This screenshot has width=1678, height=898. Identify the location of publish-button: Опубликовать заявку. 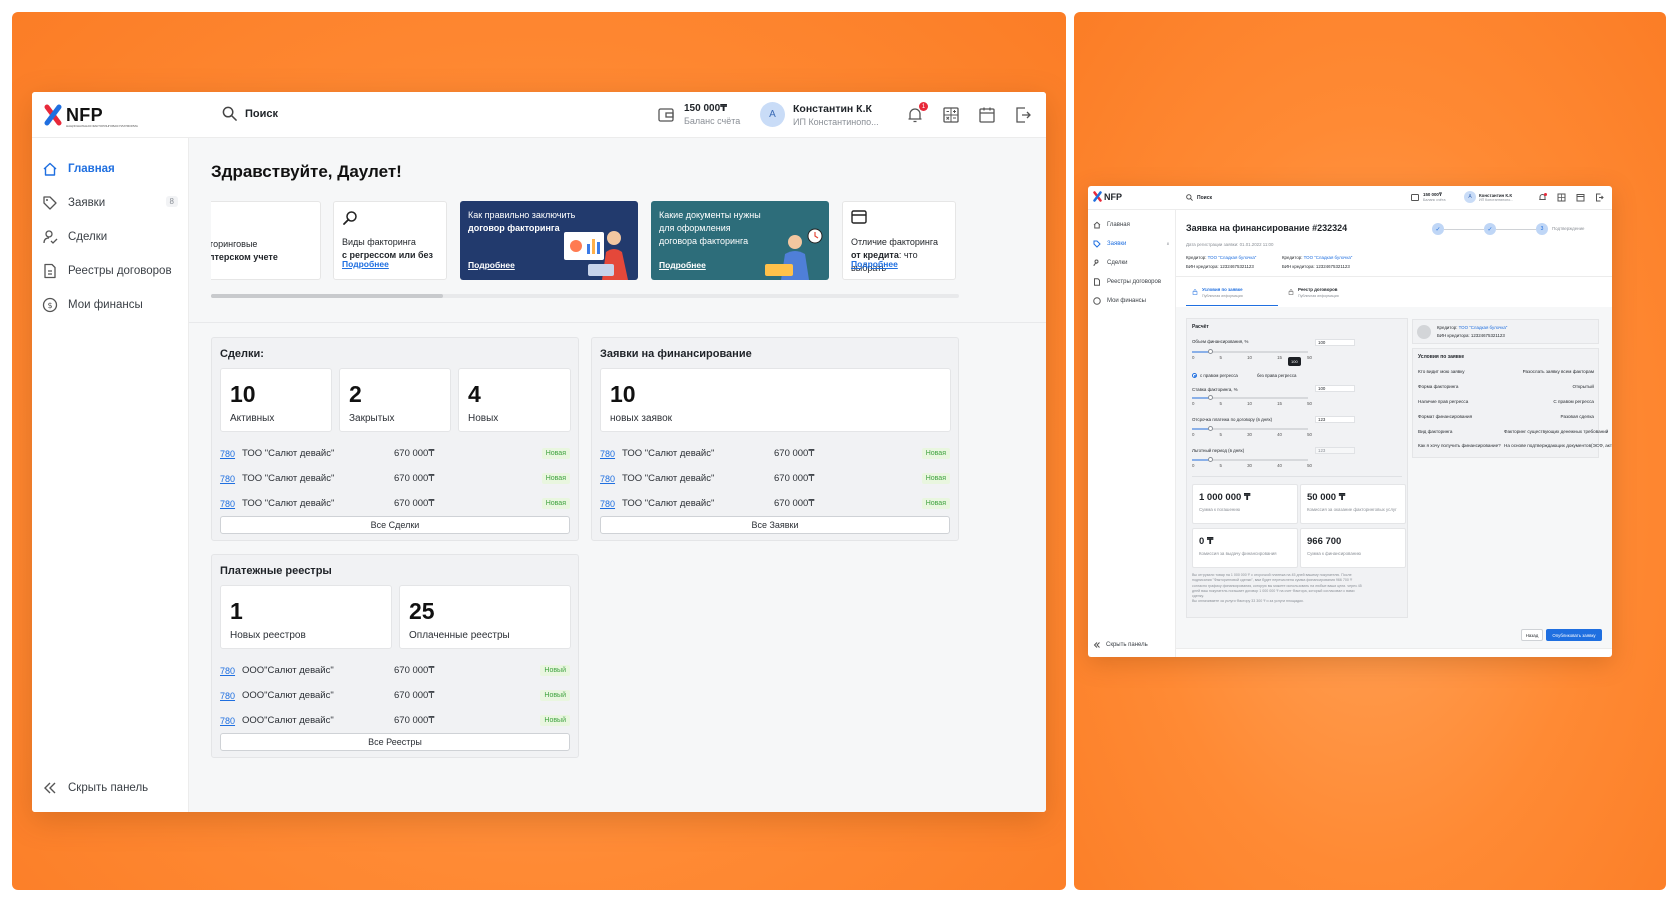
(1574, 635).